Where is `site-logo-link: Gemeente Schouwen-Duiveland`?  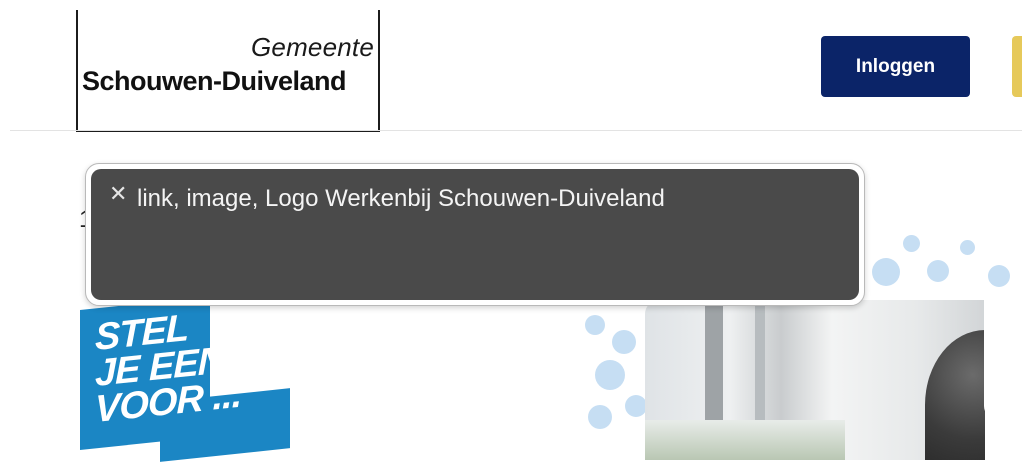 site-logo-link: Gemeente Schouwen-Duiveland is located at coordinates (228, 71).